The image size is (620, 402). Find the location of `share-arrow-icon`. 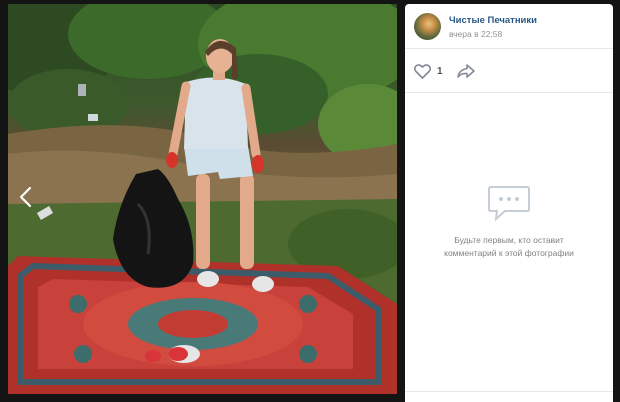

share-arrow-icon is located at coordinates (466, 71).